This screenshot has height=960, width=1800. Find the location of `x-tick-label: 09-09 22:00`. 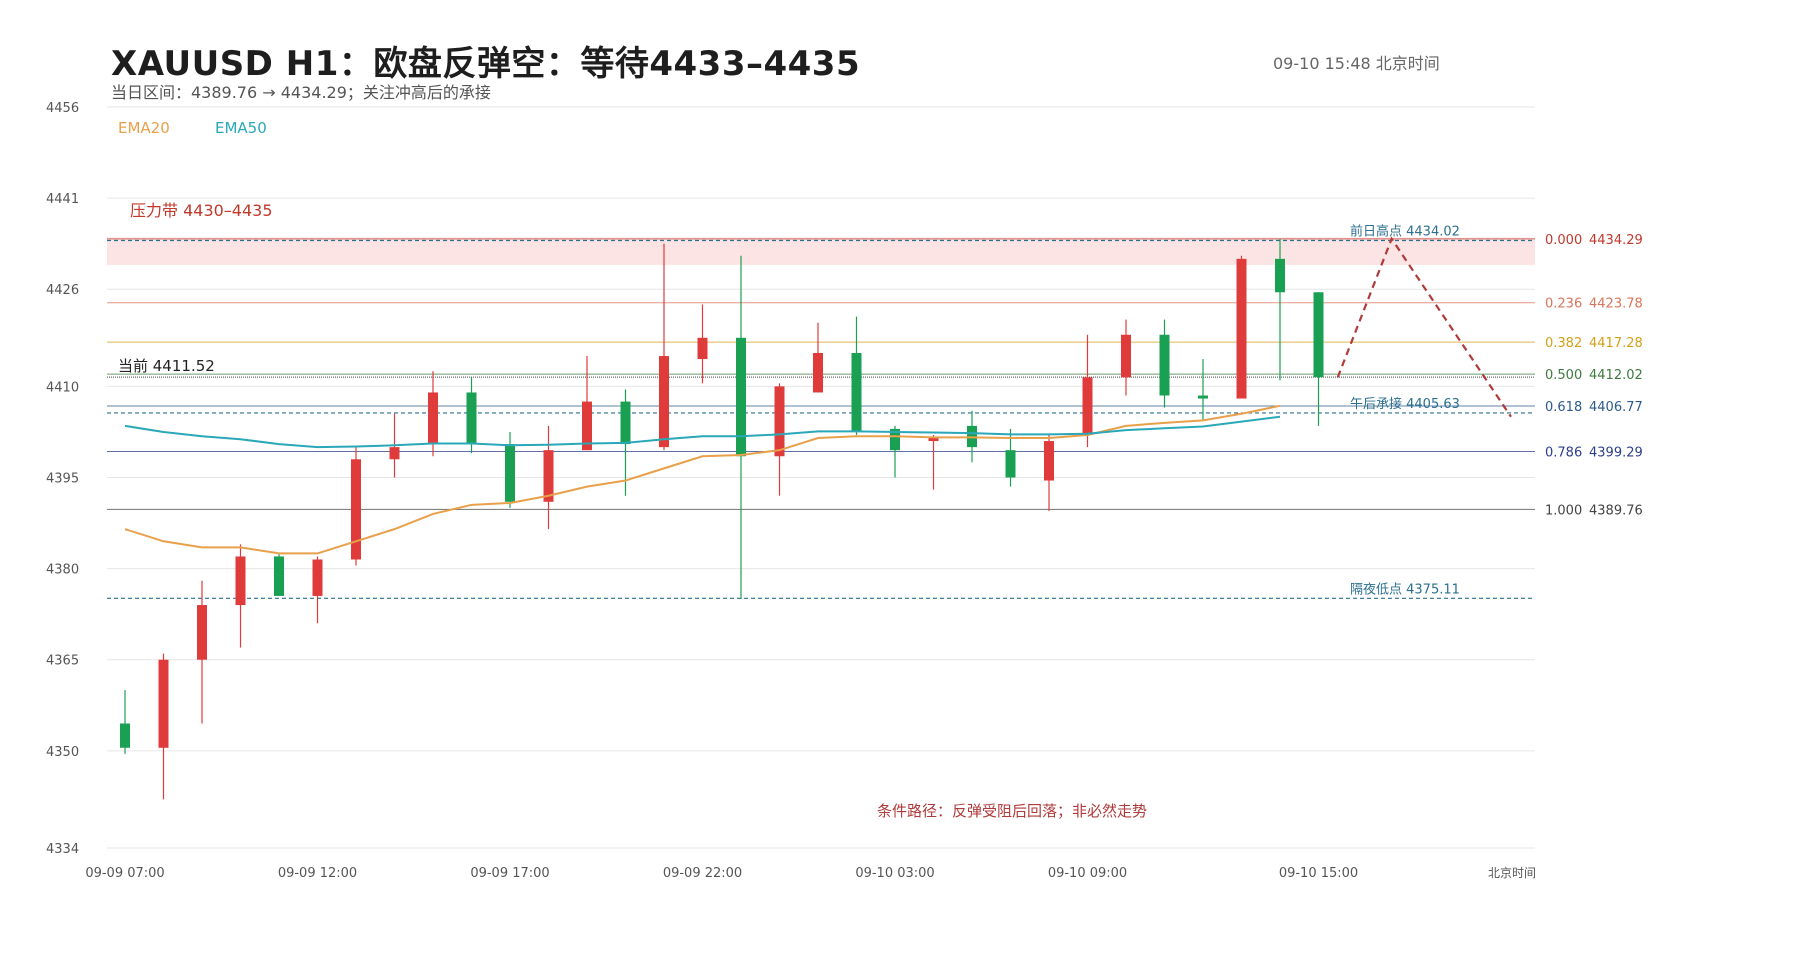

x-tick-label: 09-09 22:00 is located at coordinates (702, 873).